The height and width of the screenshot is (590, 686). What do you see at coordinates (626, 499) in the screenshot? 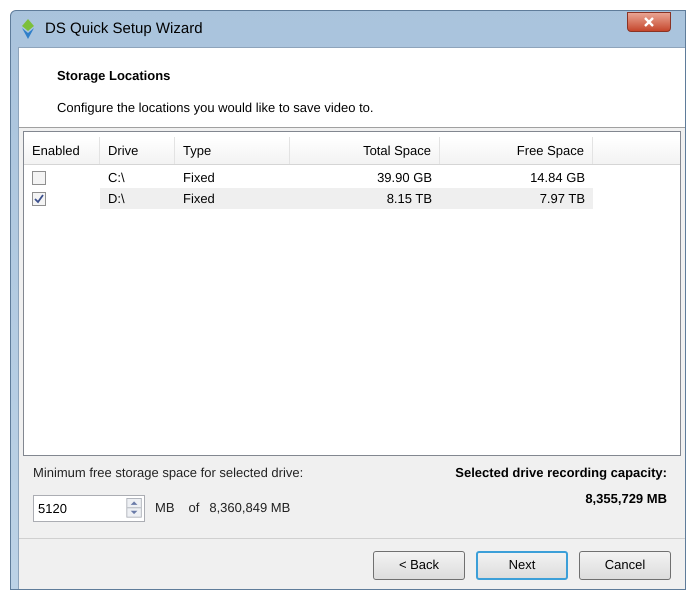
I see `capacity-value: 8,355,729 MB` at bounding box center [626, 499].